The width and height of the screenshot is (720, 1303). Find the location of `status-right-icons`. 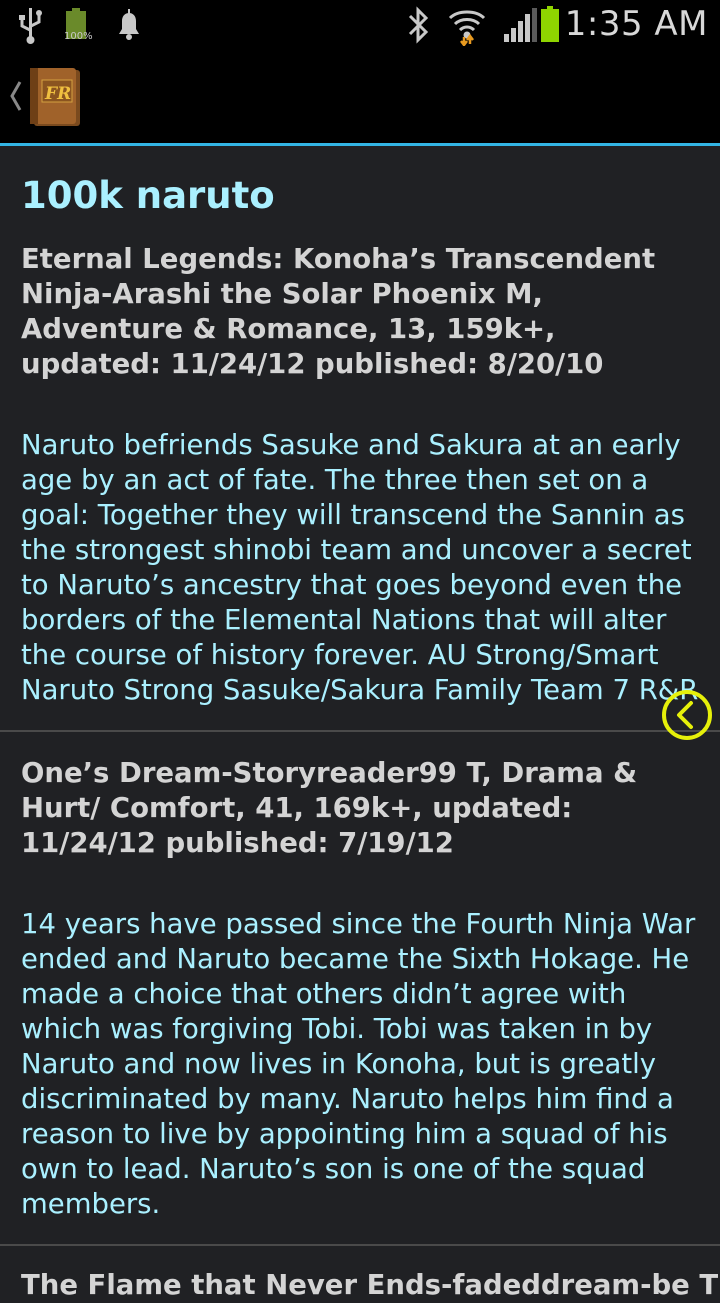

status-right-icons is located at coordinates (483, 26).